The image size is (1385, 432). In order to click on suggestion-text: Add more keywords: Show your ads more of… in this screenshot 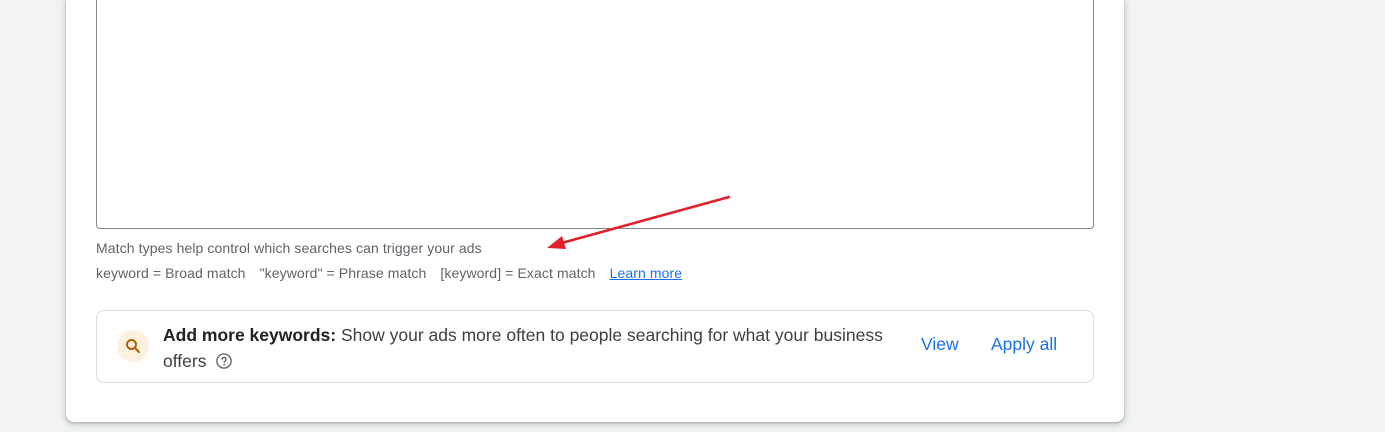, I will do `click(538, 349)`.